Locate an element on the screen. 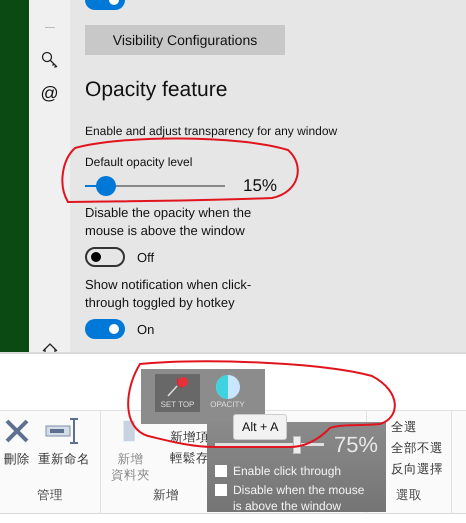  opacity-reading: 75% is located at coordinates (356, 445).